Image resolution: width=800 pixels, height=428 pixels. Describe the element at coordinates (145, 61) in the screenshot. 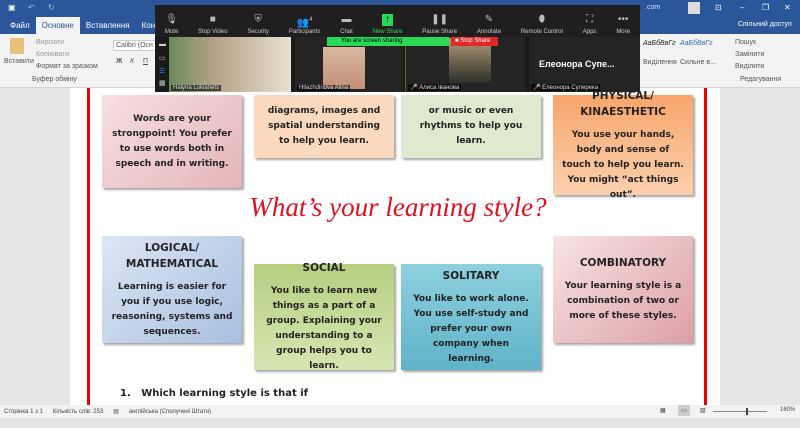

I see `underline-button: П` at that location.